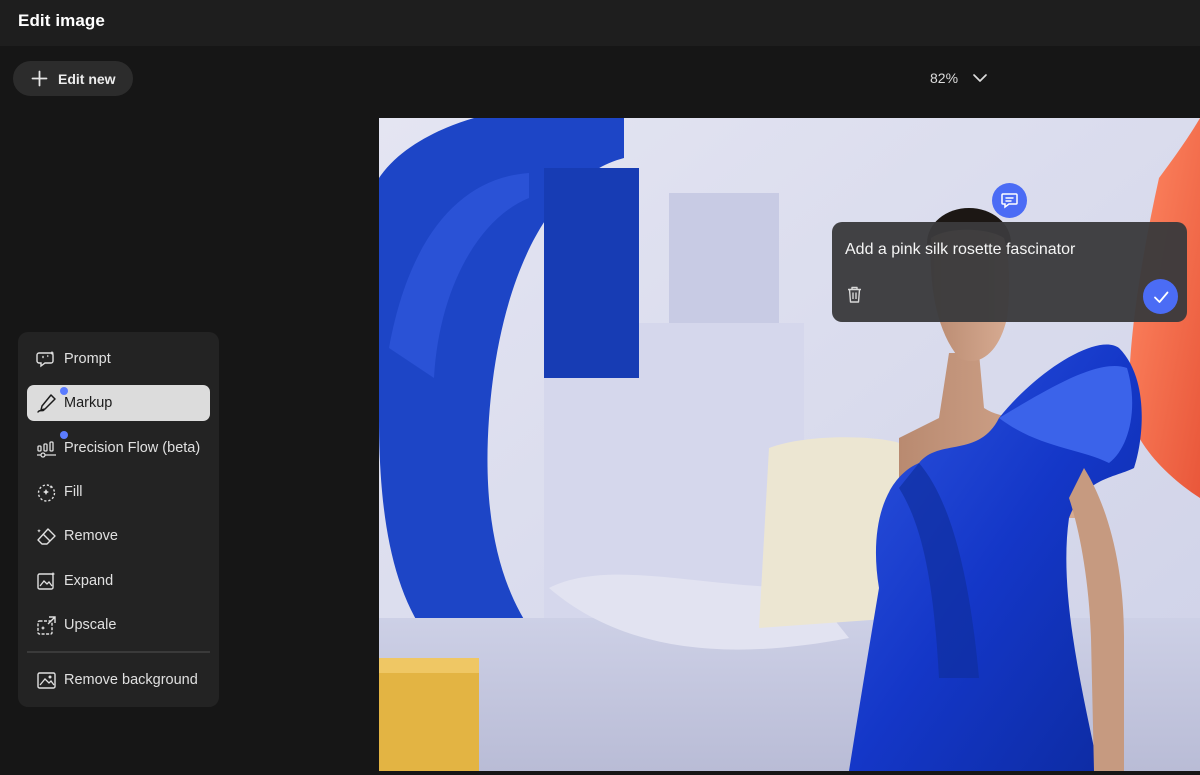  I want to click on checkmark-icon, so click(1160, 297).